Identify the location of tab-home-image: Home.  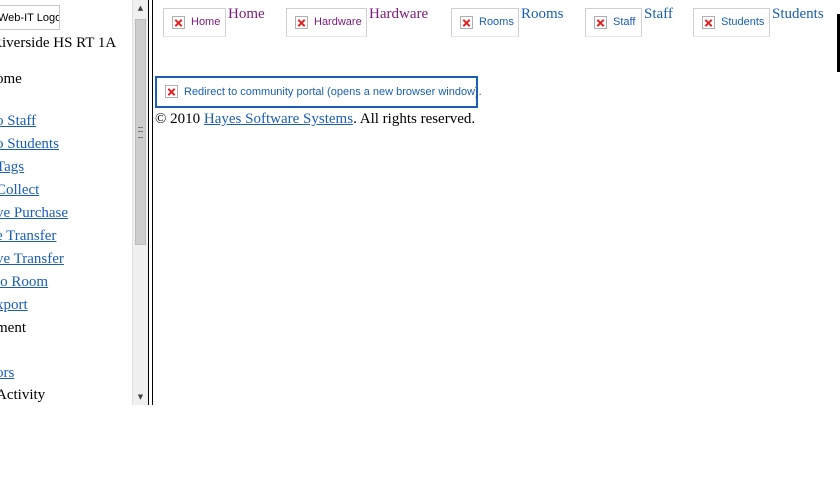
(194, 22).